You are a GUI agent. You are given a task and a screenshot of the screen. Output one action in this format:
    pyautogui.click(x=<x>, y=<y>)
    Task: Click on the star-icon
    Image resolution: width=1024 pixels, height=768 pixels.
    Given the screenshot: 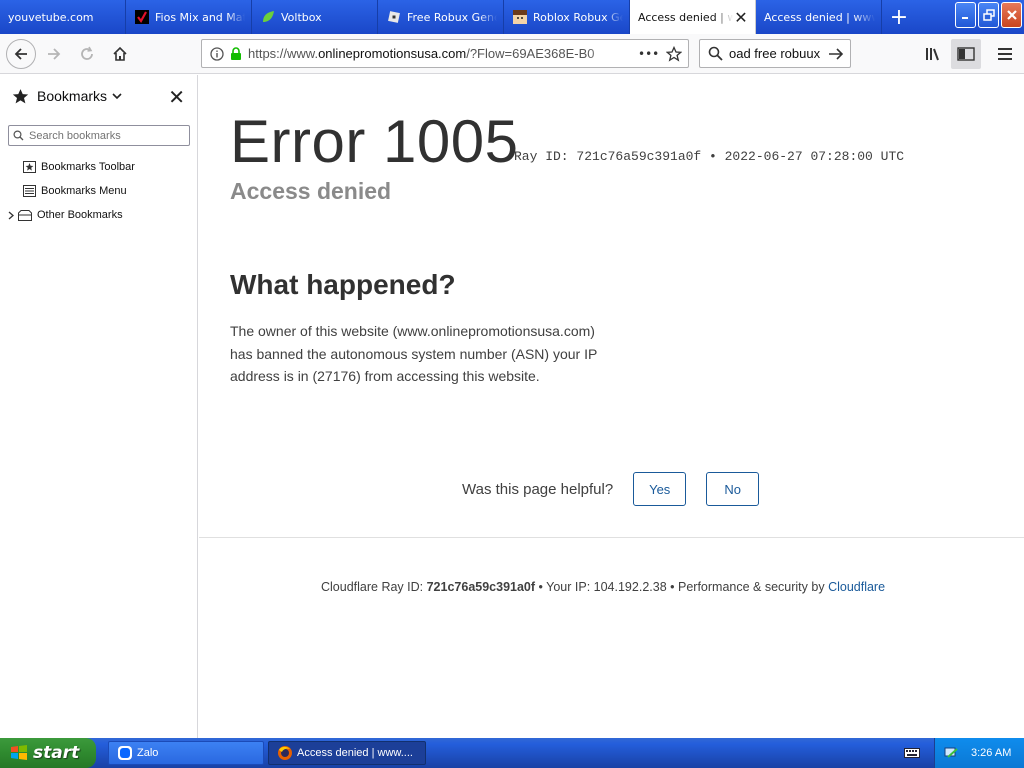 What is the action you would take?
    pyautogui.click(x=20, y=96)
    